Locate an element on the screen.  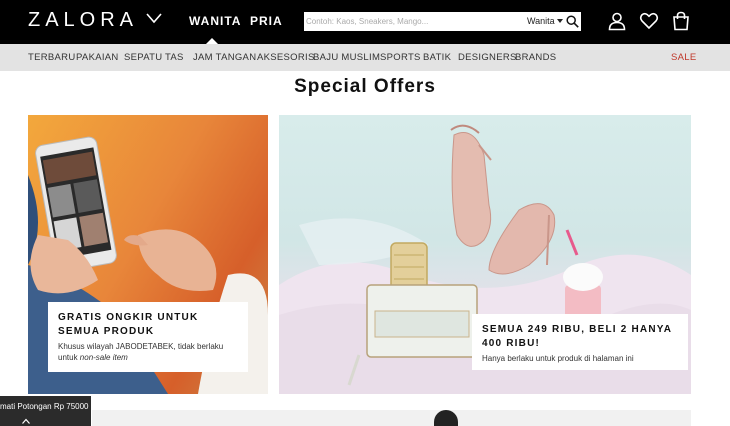
promo-title: SEMUA 249 RIBU, BELI 2 HANYA 400 RIBU! is located at coordinates (577, 336).